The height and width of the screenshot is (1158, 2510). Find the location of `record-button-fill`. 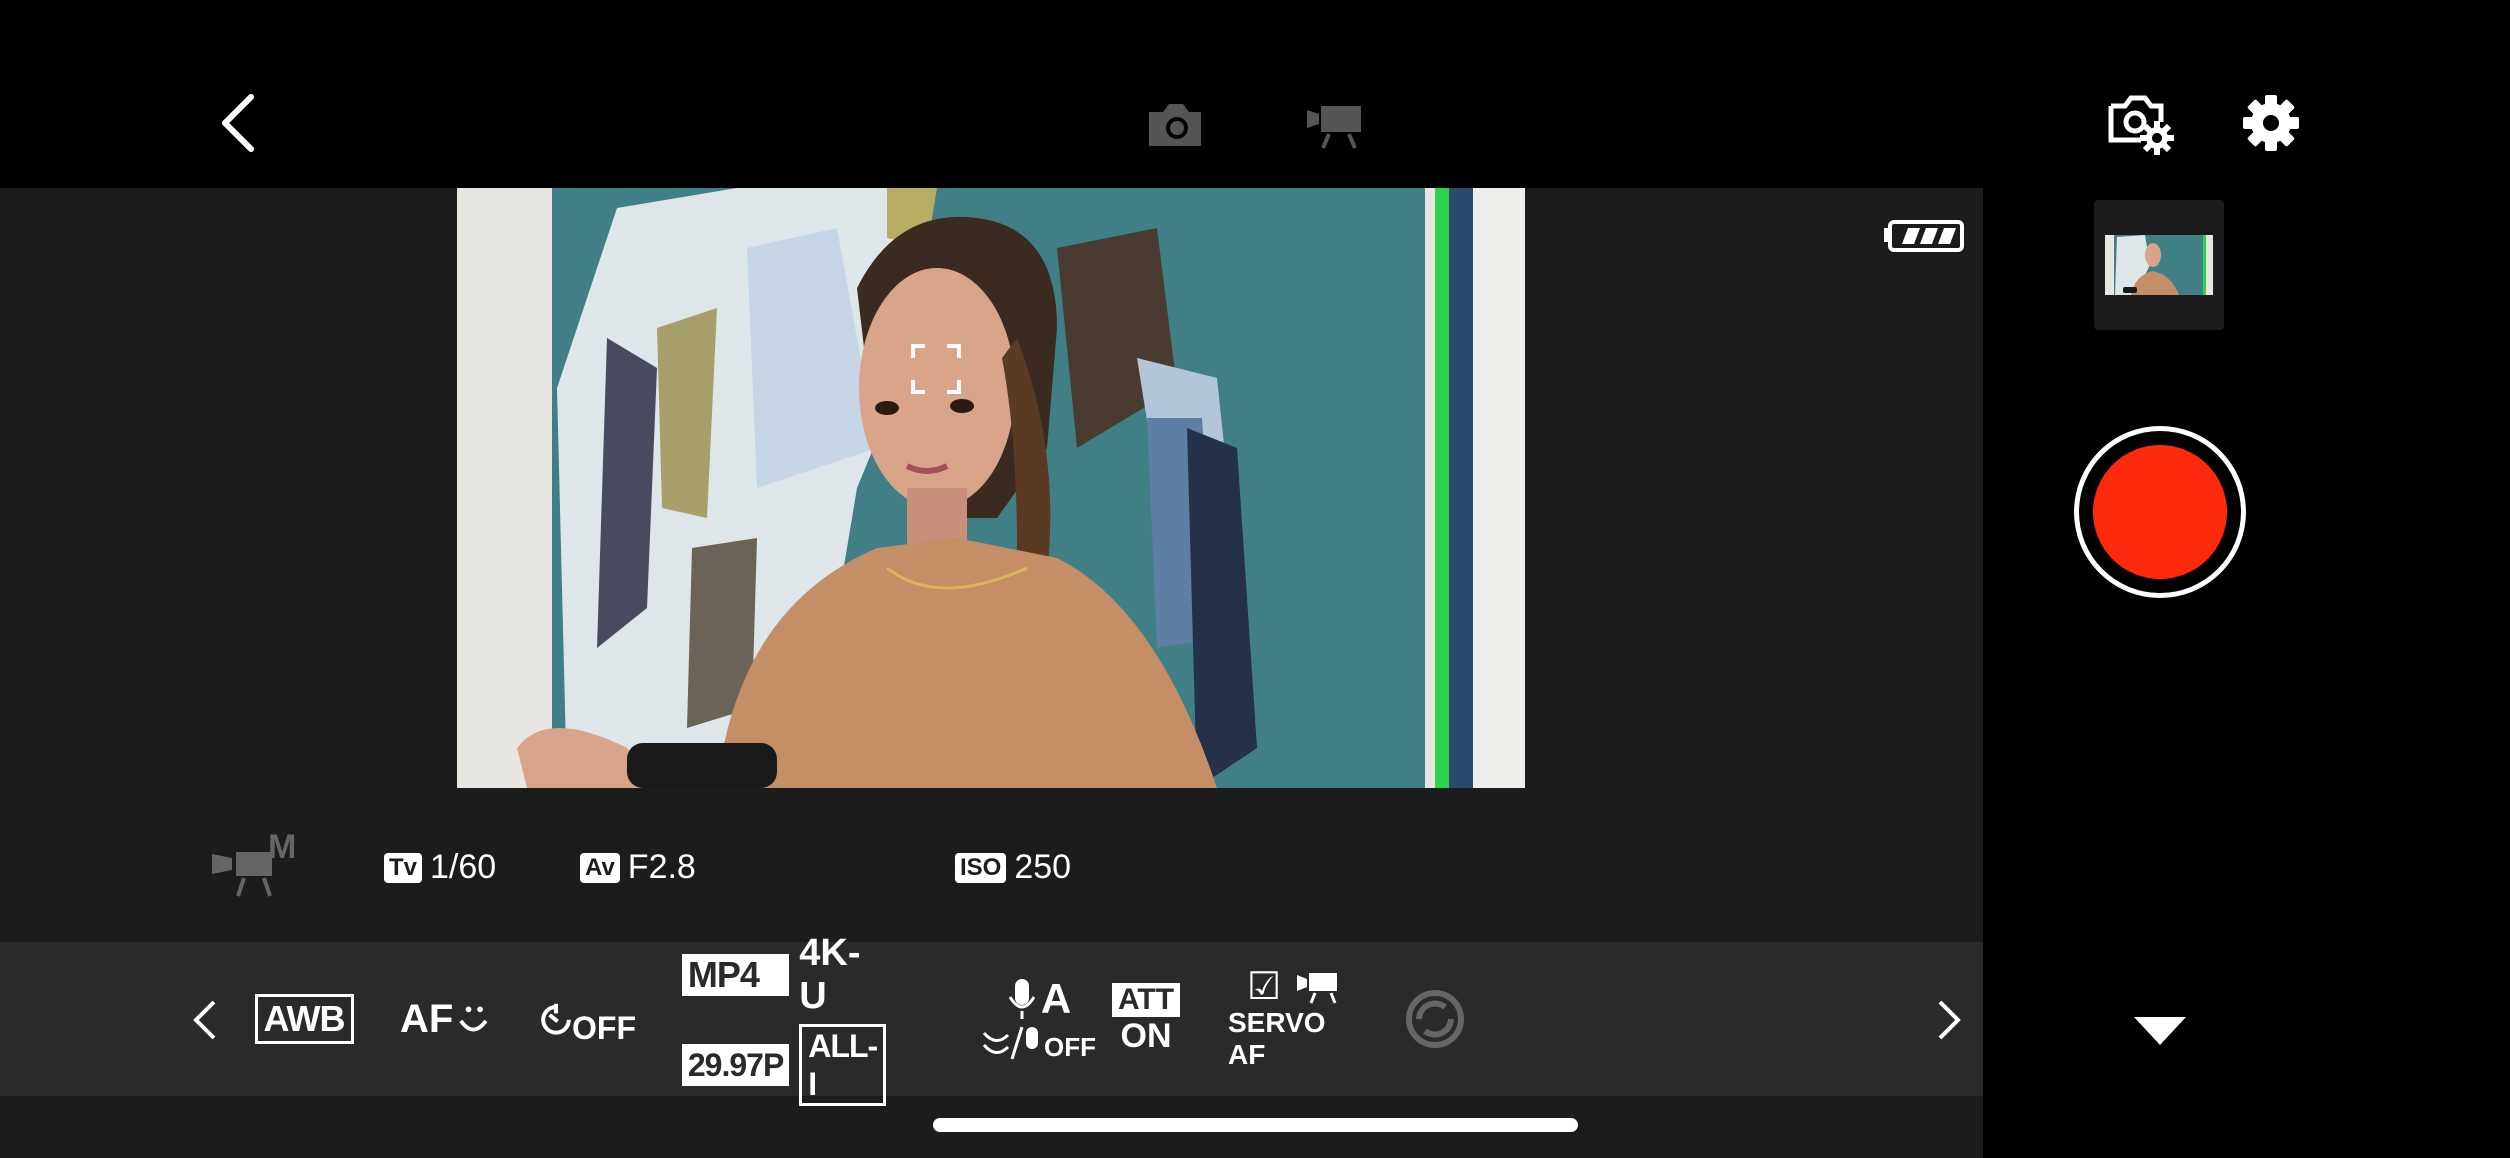

record-button-fill is located at coordinates (2160, 512).